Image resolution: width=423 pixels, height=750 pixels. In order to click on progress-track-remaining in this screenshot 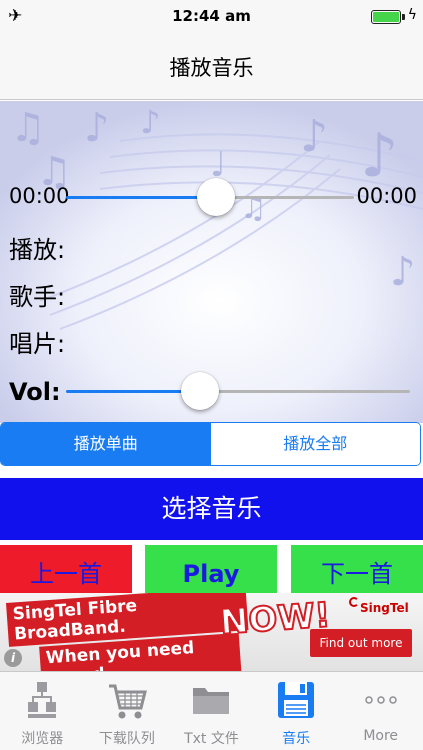, I will do `click(284, 197)`.